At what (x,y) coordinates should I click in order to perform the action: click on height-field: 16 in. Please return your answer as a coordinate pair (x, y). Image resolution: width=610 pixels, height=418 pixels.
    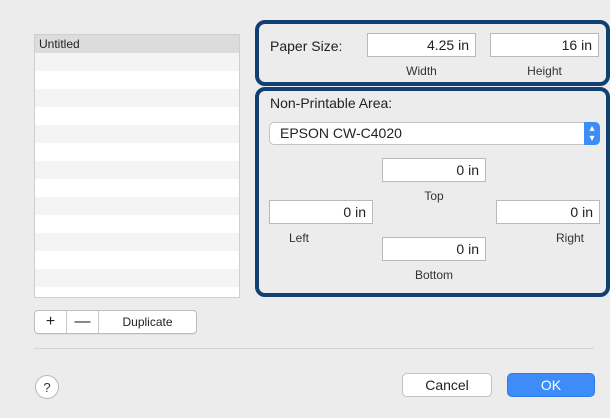
    Looking at the image, I should click on (544, 45).